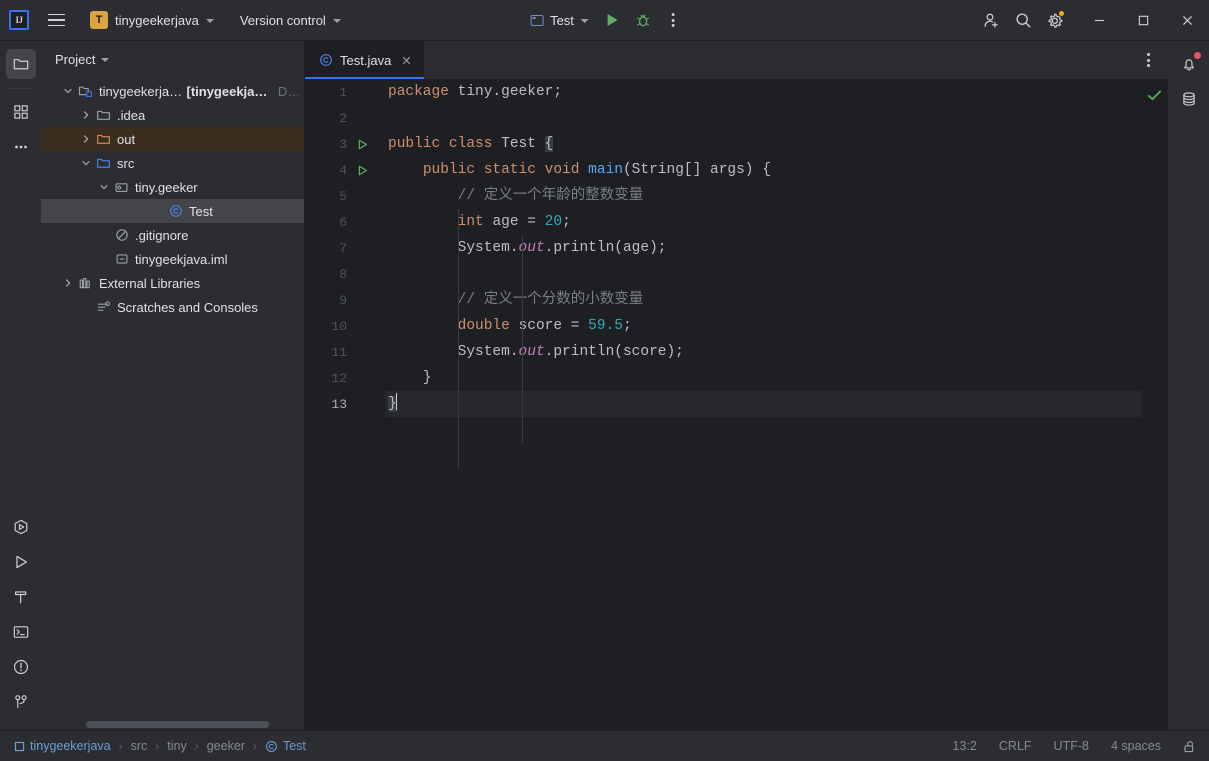 This screenshot has height=761, width=1209. What do you see at coordinates (627, 326) in the screenshot?
I see `code-token: ;` at bounding box center [627, 326].